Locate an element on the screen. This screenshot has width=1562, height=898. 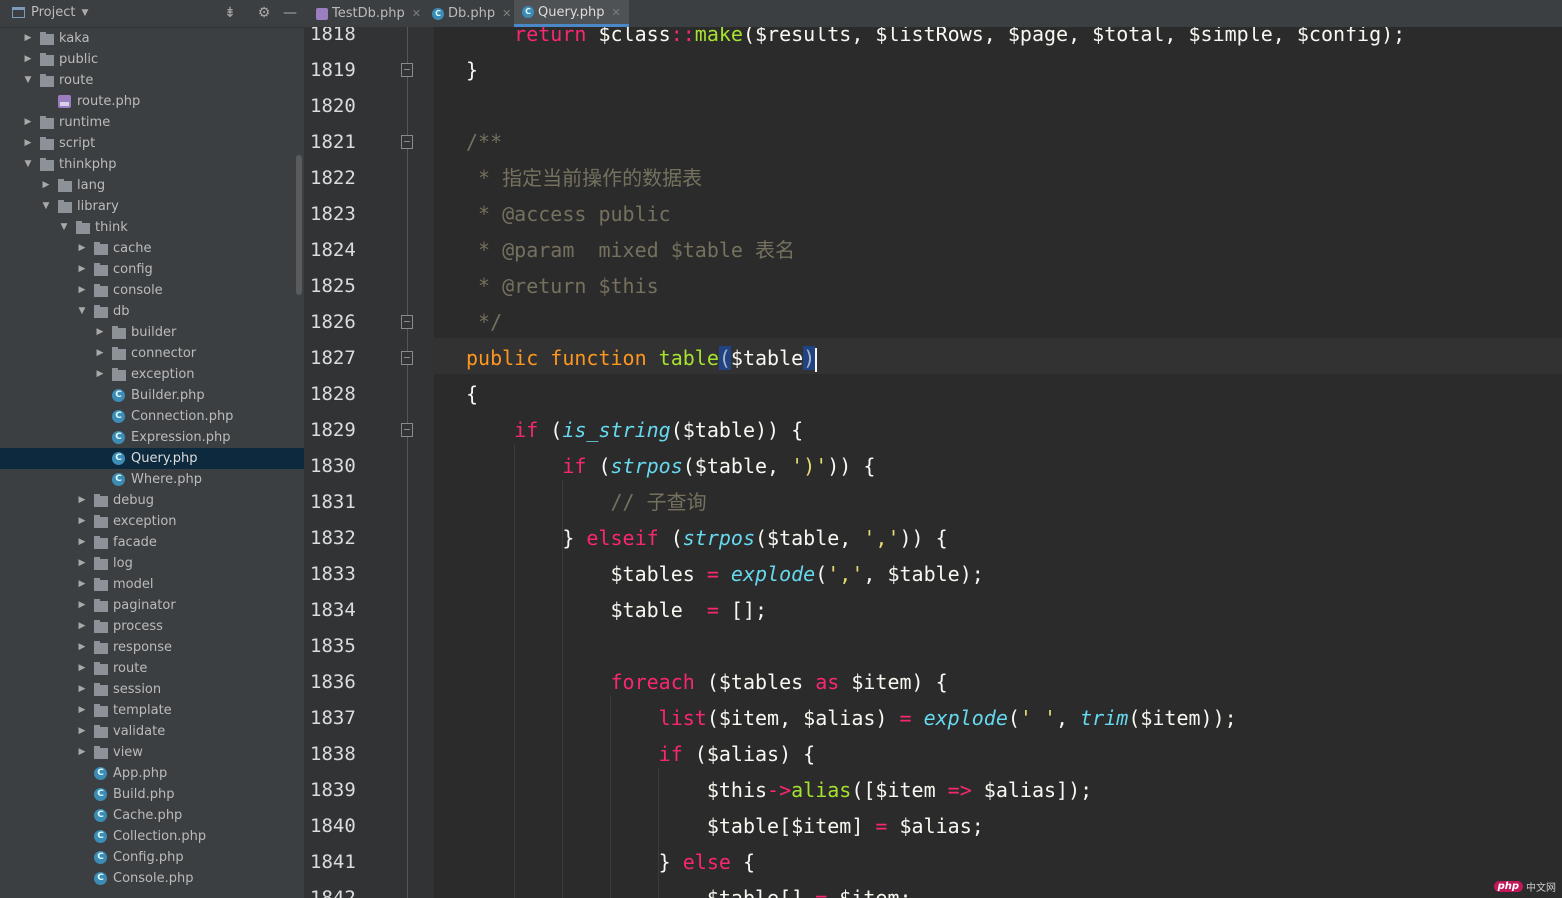
code-line: $table = []; is located at coordinates (616, 610).